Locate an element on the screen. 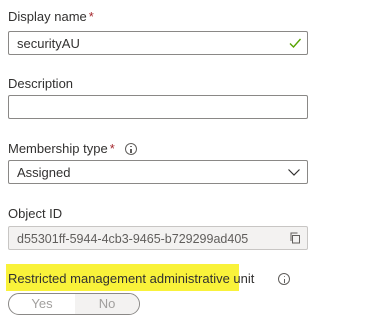 This screenshot has width=392, height=334. membership-type-selected: Assigned is located at coordinates (44, 172).